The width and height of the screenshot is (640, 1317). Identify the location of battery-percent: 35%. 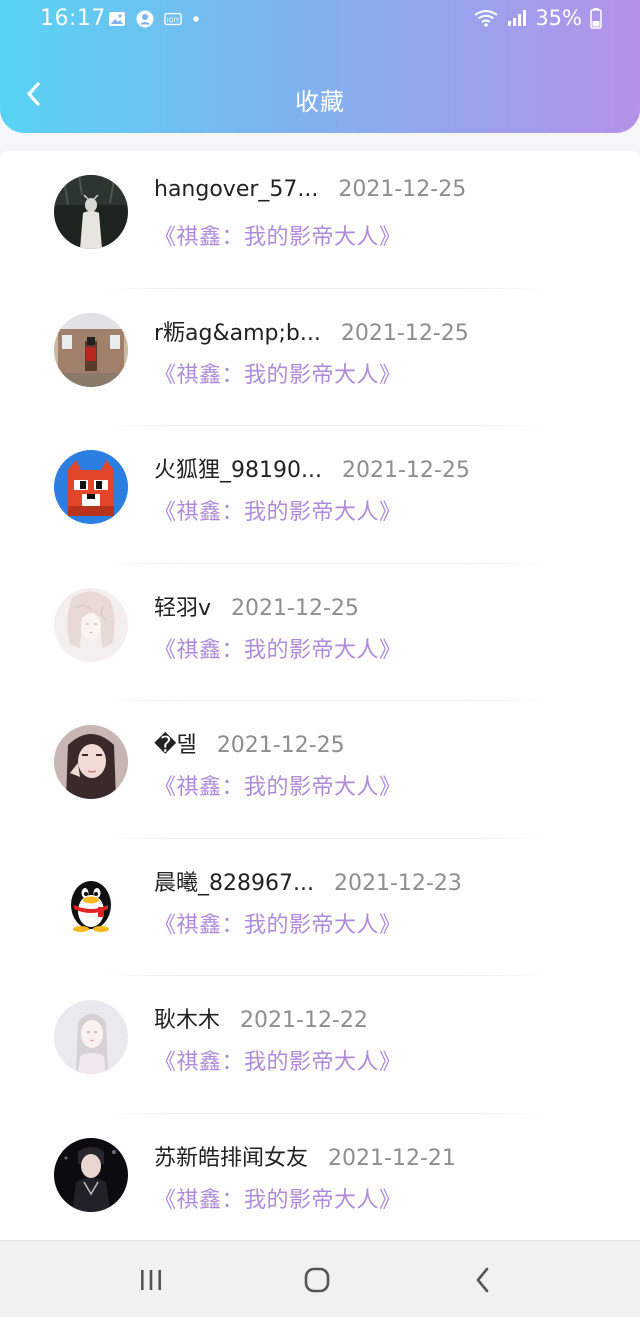
(558, 18).